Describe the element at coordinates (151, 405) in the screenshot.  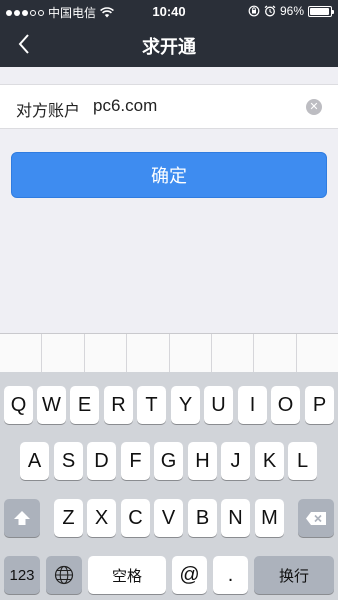
I see `key-t: T` at that location.